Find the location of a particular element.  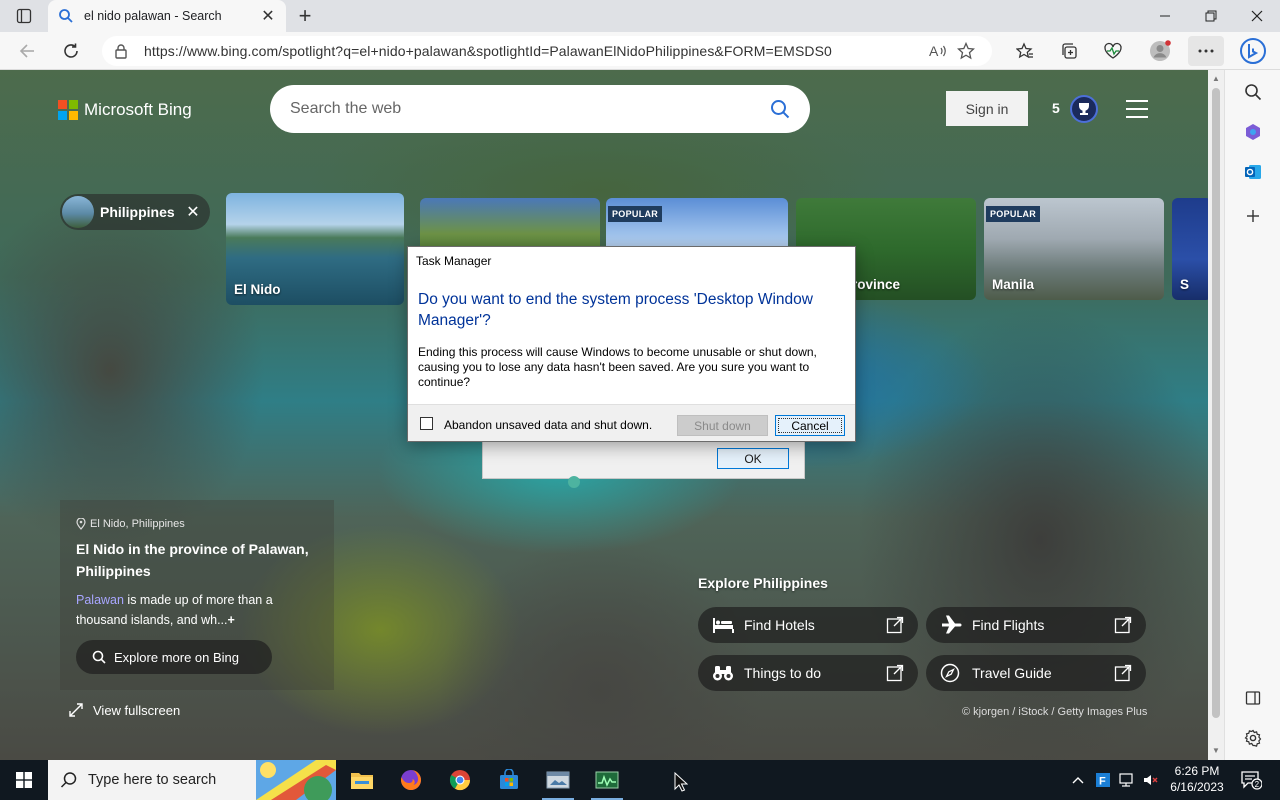

location-text: El Nido, Philippines is located at coordinates (137, 524).